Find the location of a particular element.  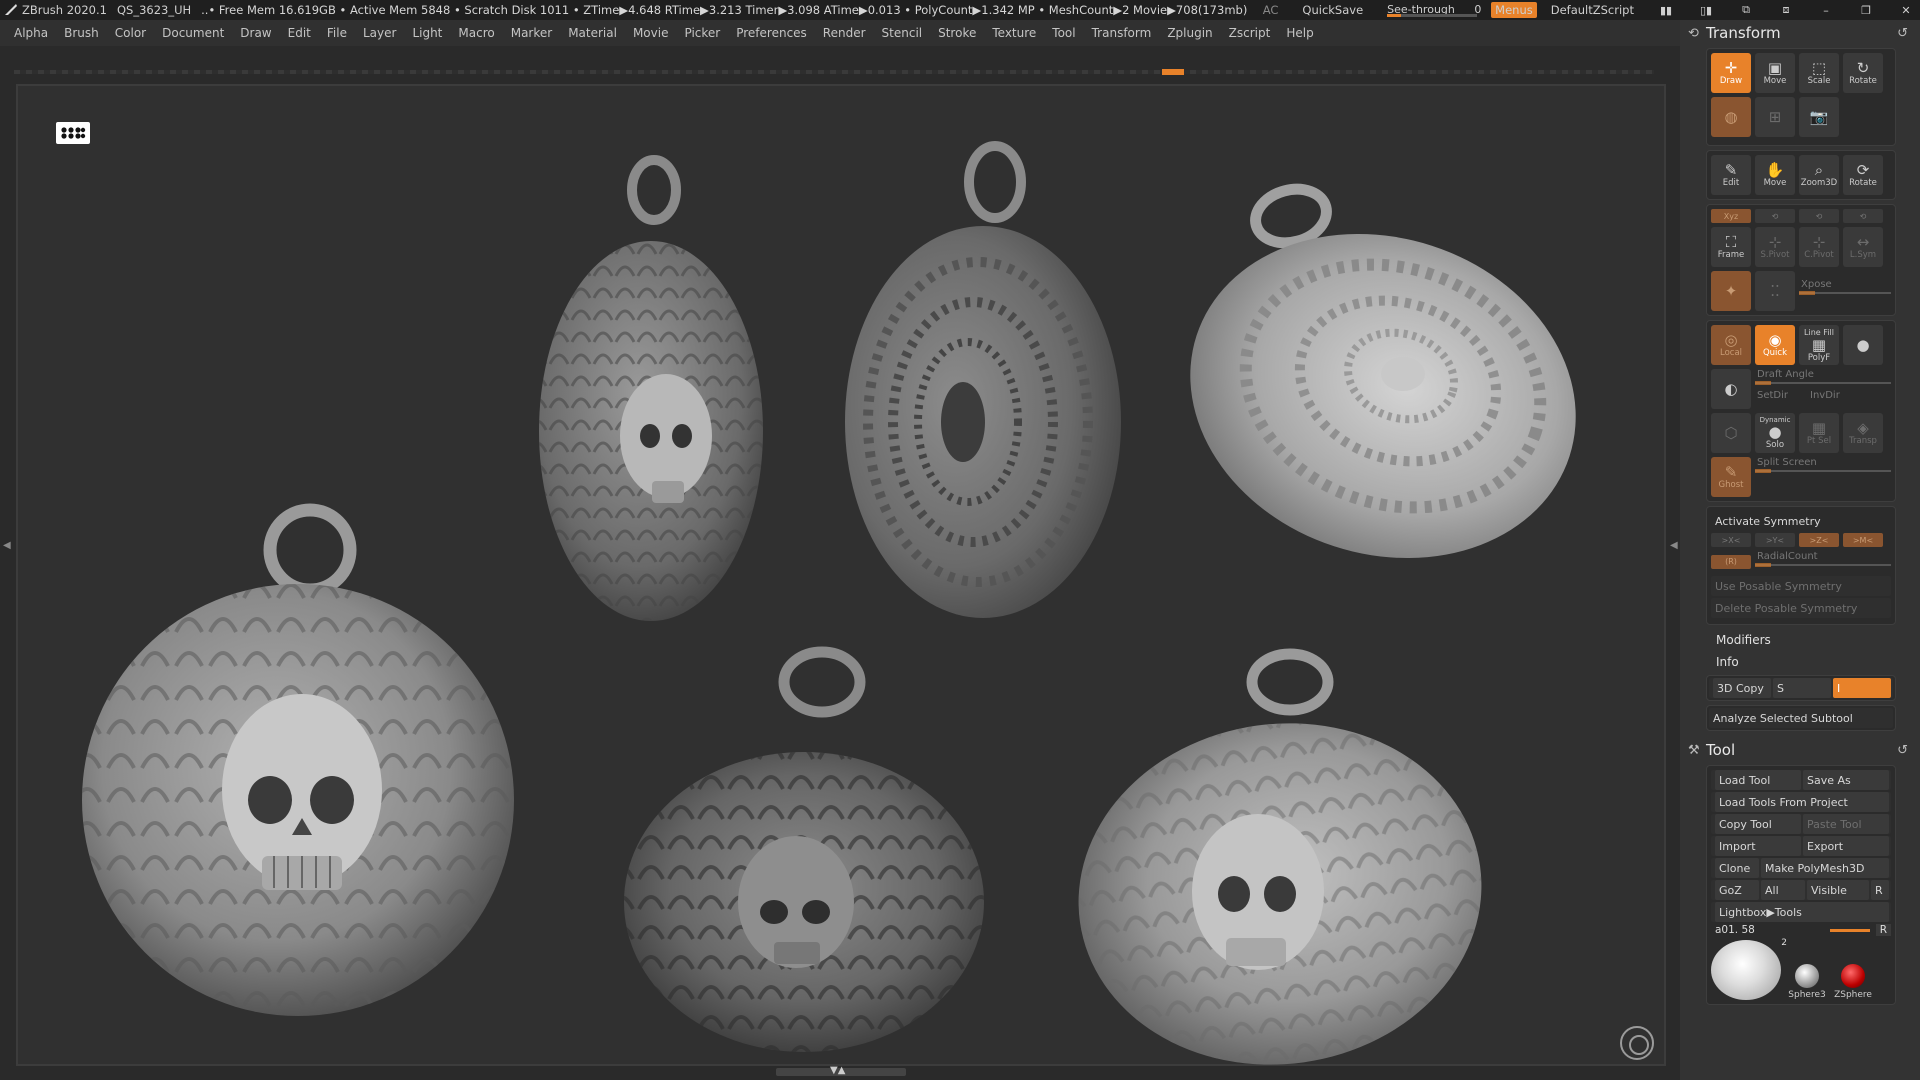

menu-material: Material is located at coordinates (592, 33).